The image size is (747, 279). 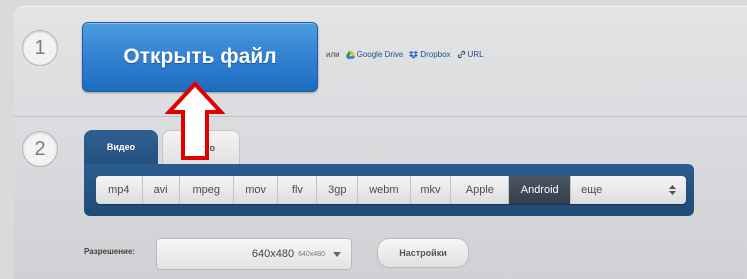 I want to click on resolution-value-small: 640x480, so click(x=311, y=254).